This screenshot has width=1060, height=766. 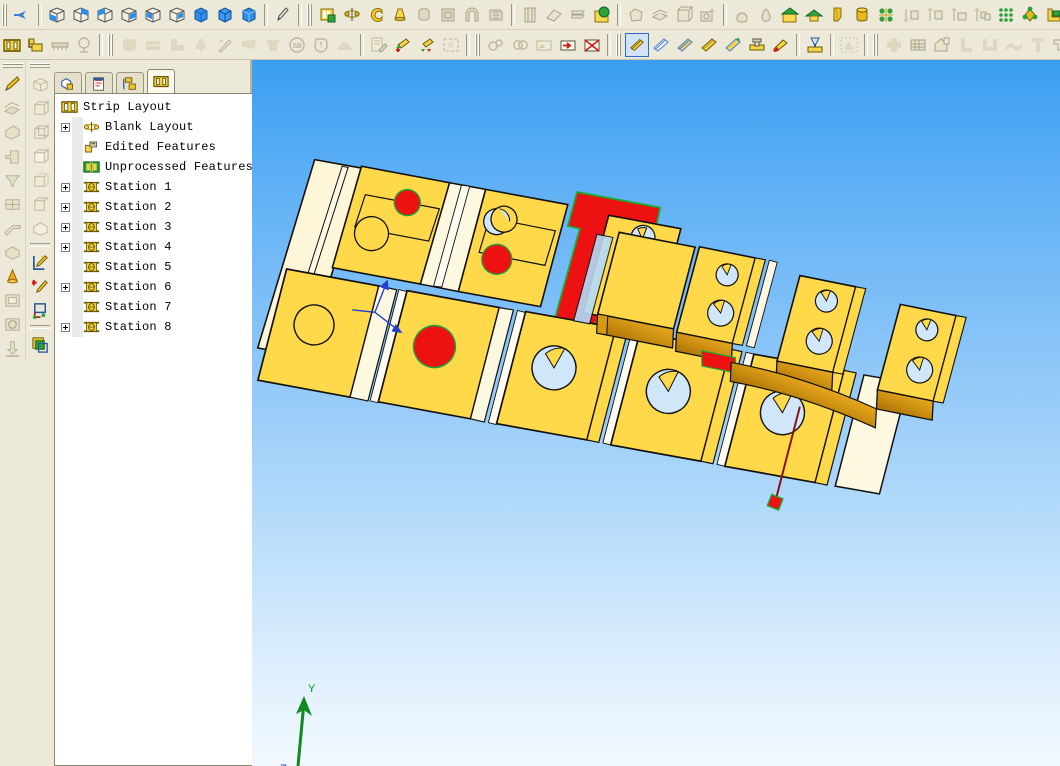 I want to click on cube-wire2-icon, so click(x=40, y=108).